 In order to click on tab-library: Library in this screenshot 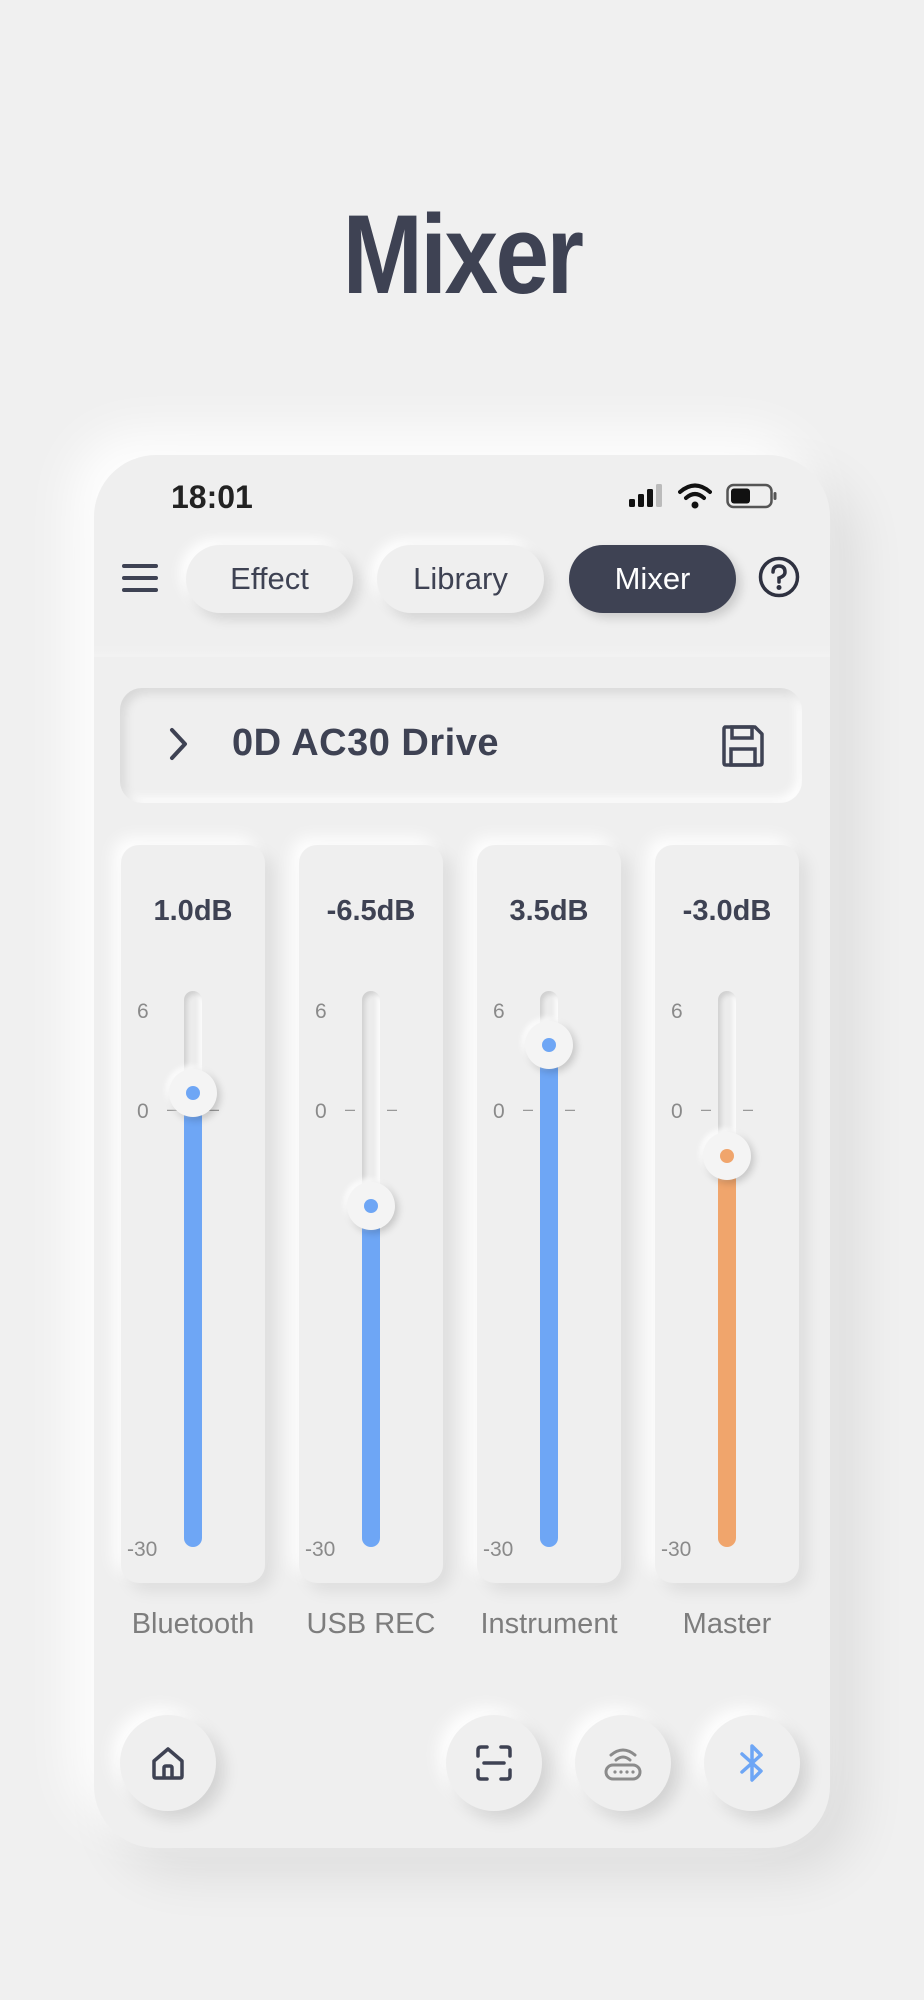, I will do `click(460, 579)`.